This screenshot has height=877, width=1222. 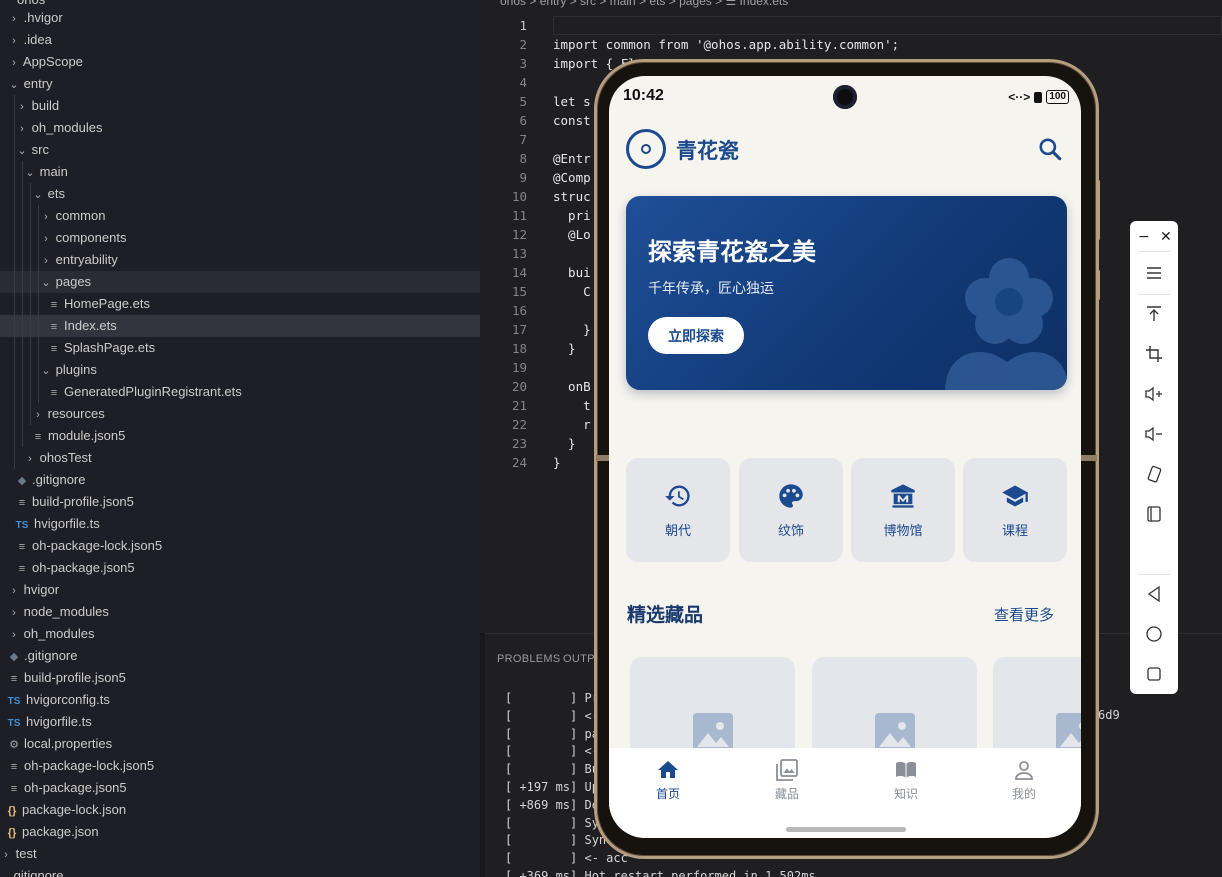 I want to click on code-line: 8 @Entr, so click(x=537, y=158).